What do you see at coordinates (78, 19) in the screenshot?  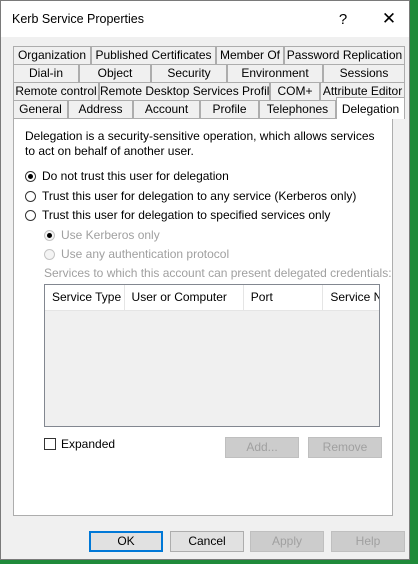 I see `window-title: Kerb Service Properties` at bounding box center [78, 19].